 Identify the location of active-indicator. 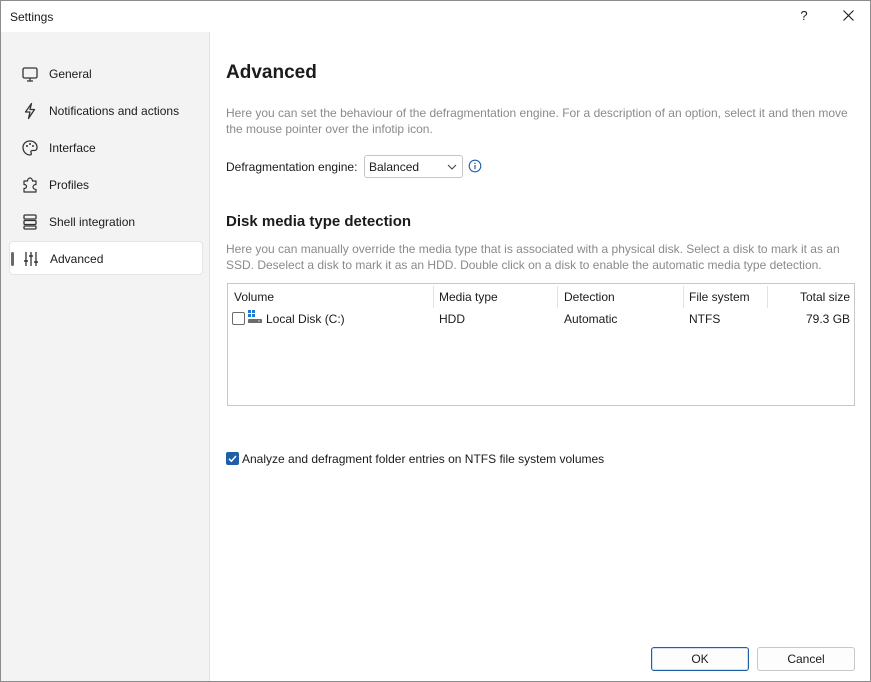
(12, 259).